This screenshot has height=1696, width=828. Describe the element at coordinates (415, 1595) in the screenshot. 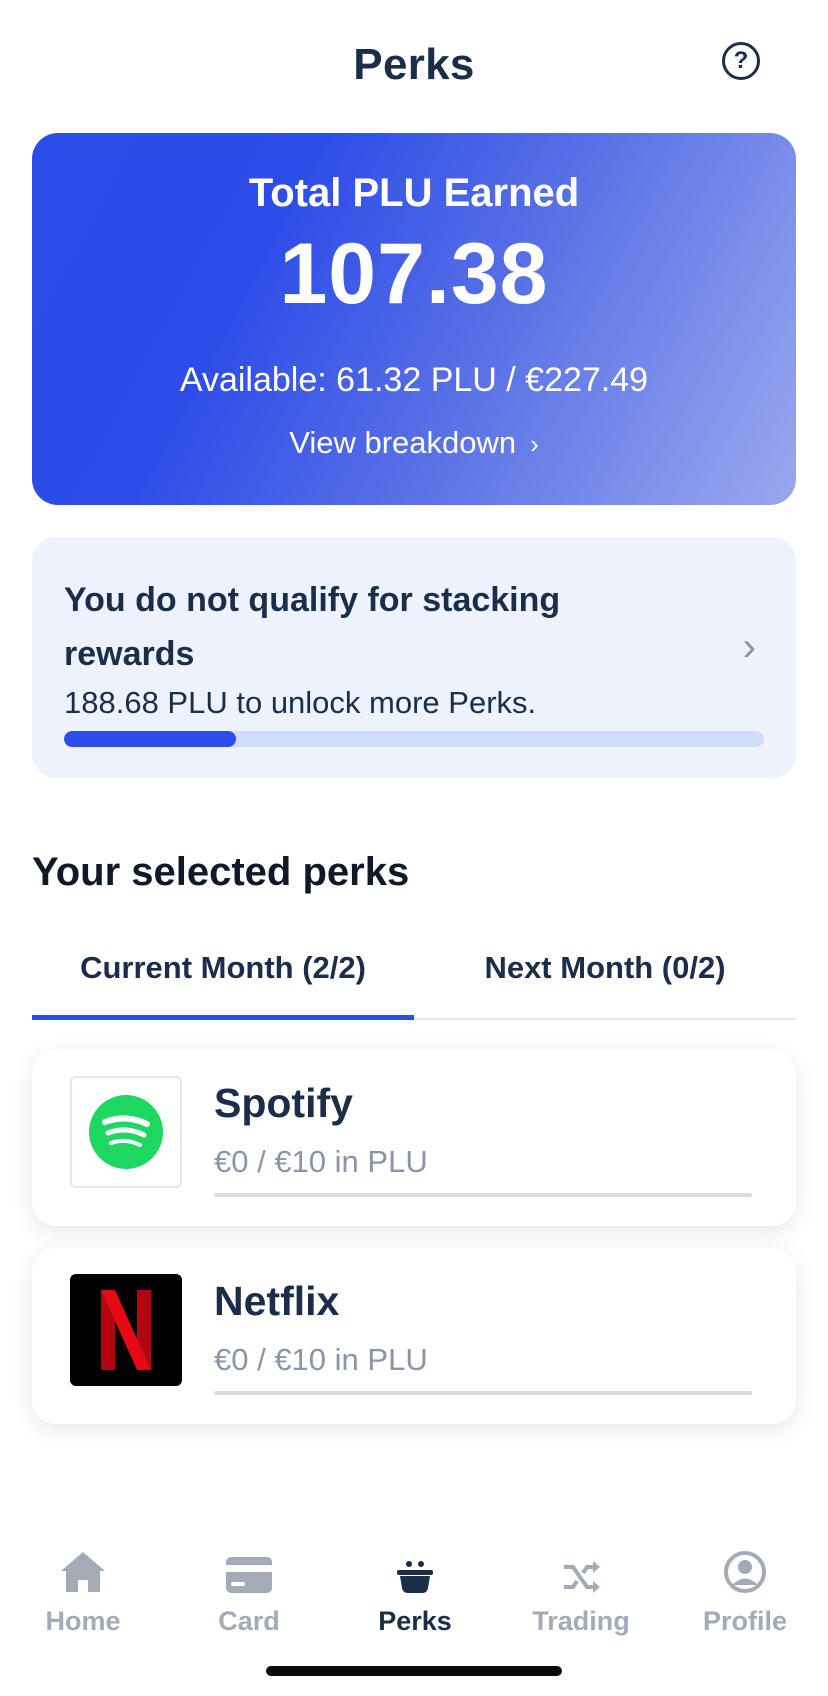

I see `nav-item-perks: Perks` at that location.